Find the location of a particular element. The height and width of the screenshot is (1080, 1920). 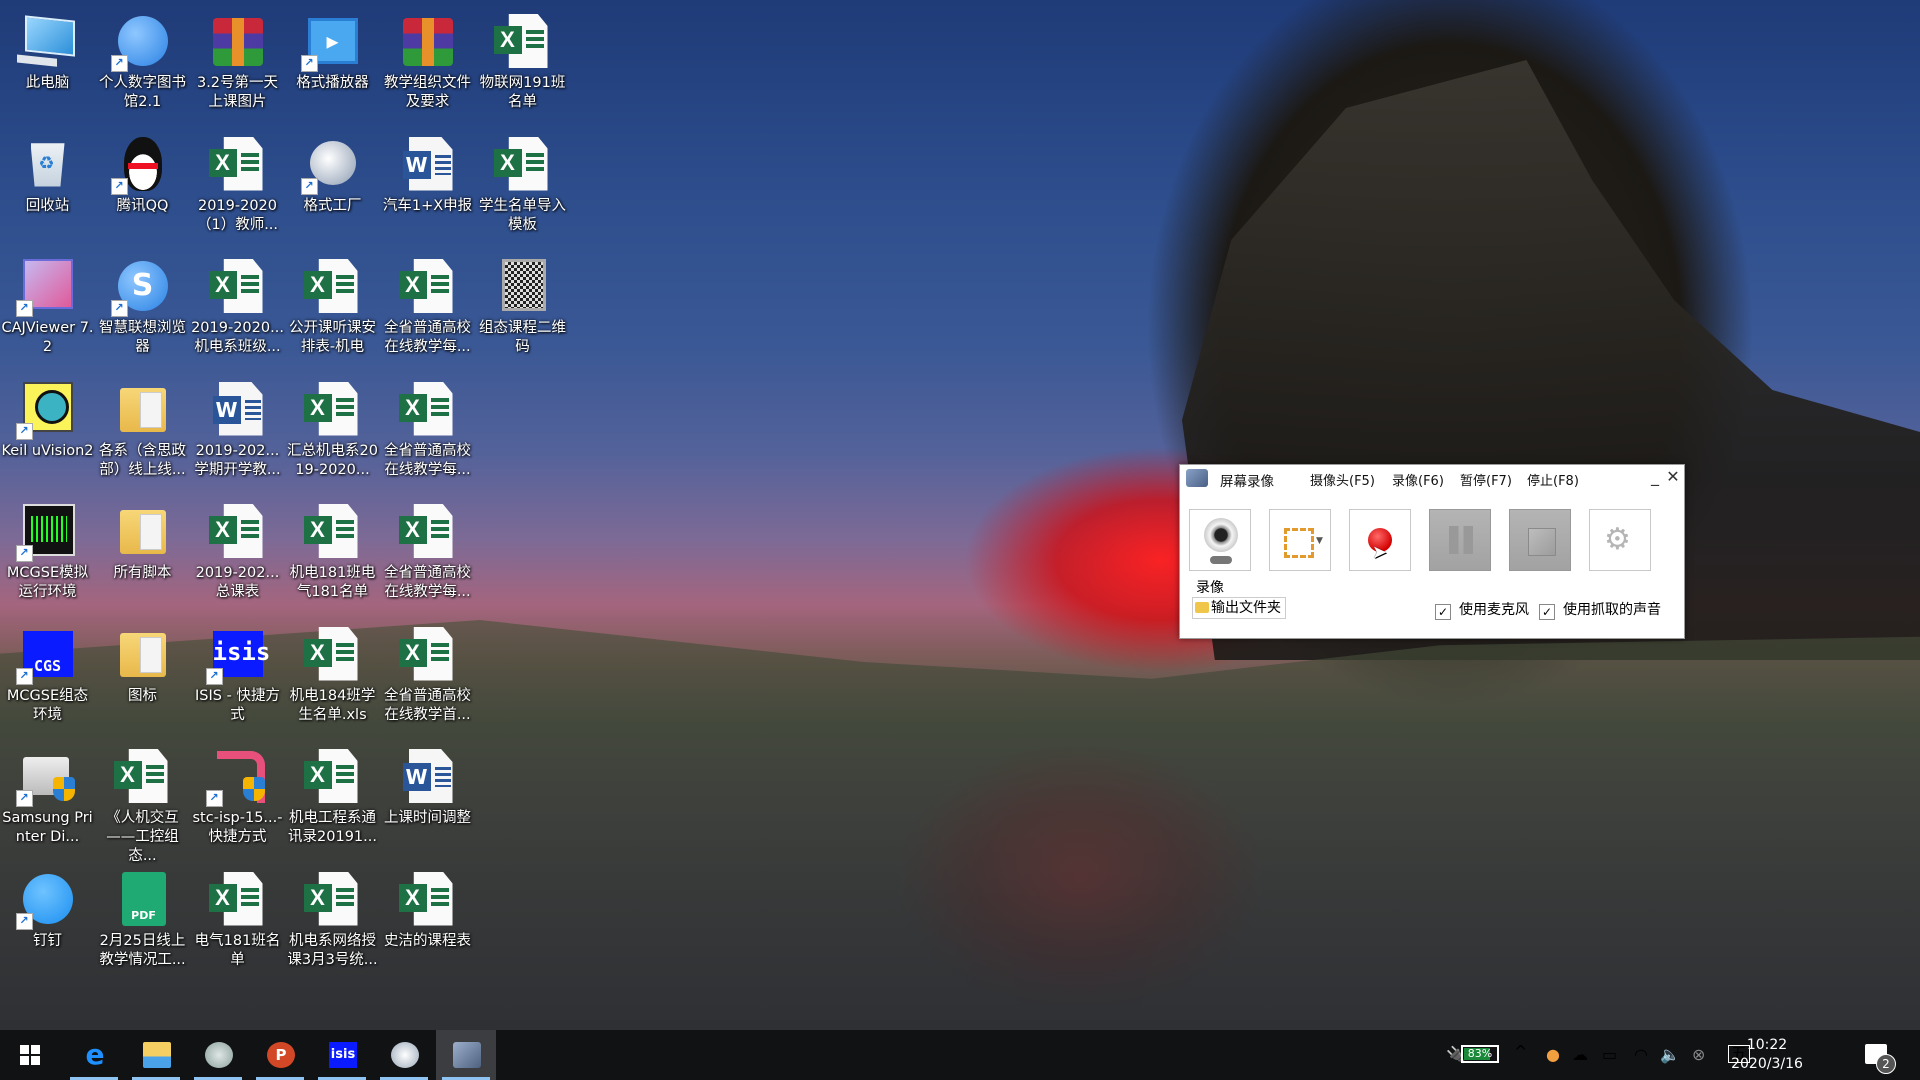

output-folder-button: 输出文件夹 is located at coordinates (1239, 608).